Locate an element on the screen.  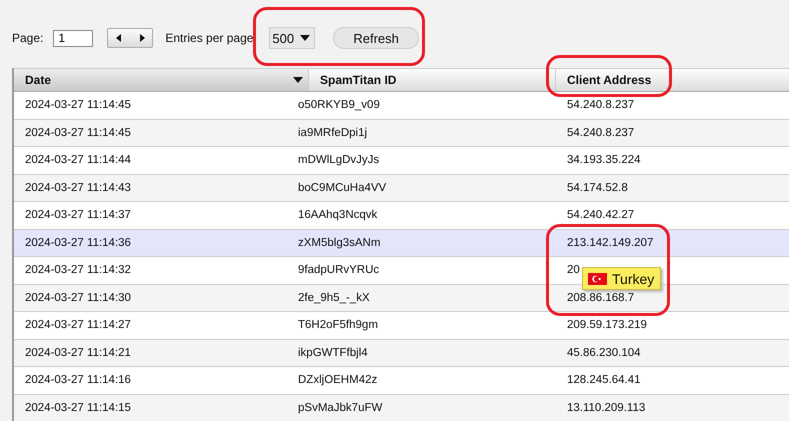
table-cell-text: 2024-03-27 11:14:15 is located at coordinates (78, 408).